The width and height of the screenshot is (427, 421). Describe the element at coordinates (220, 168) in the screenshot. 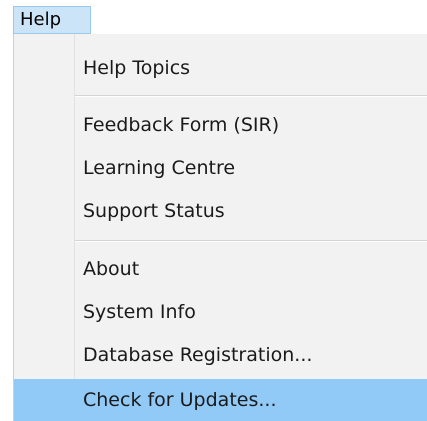

I see `menu-item-learning-centre: Learning Centre` at that location.